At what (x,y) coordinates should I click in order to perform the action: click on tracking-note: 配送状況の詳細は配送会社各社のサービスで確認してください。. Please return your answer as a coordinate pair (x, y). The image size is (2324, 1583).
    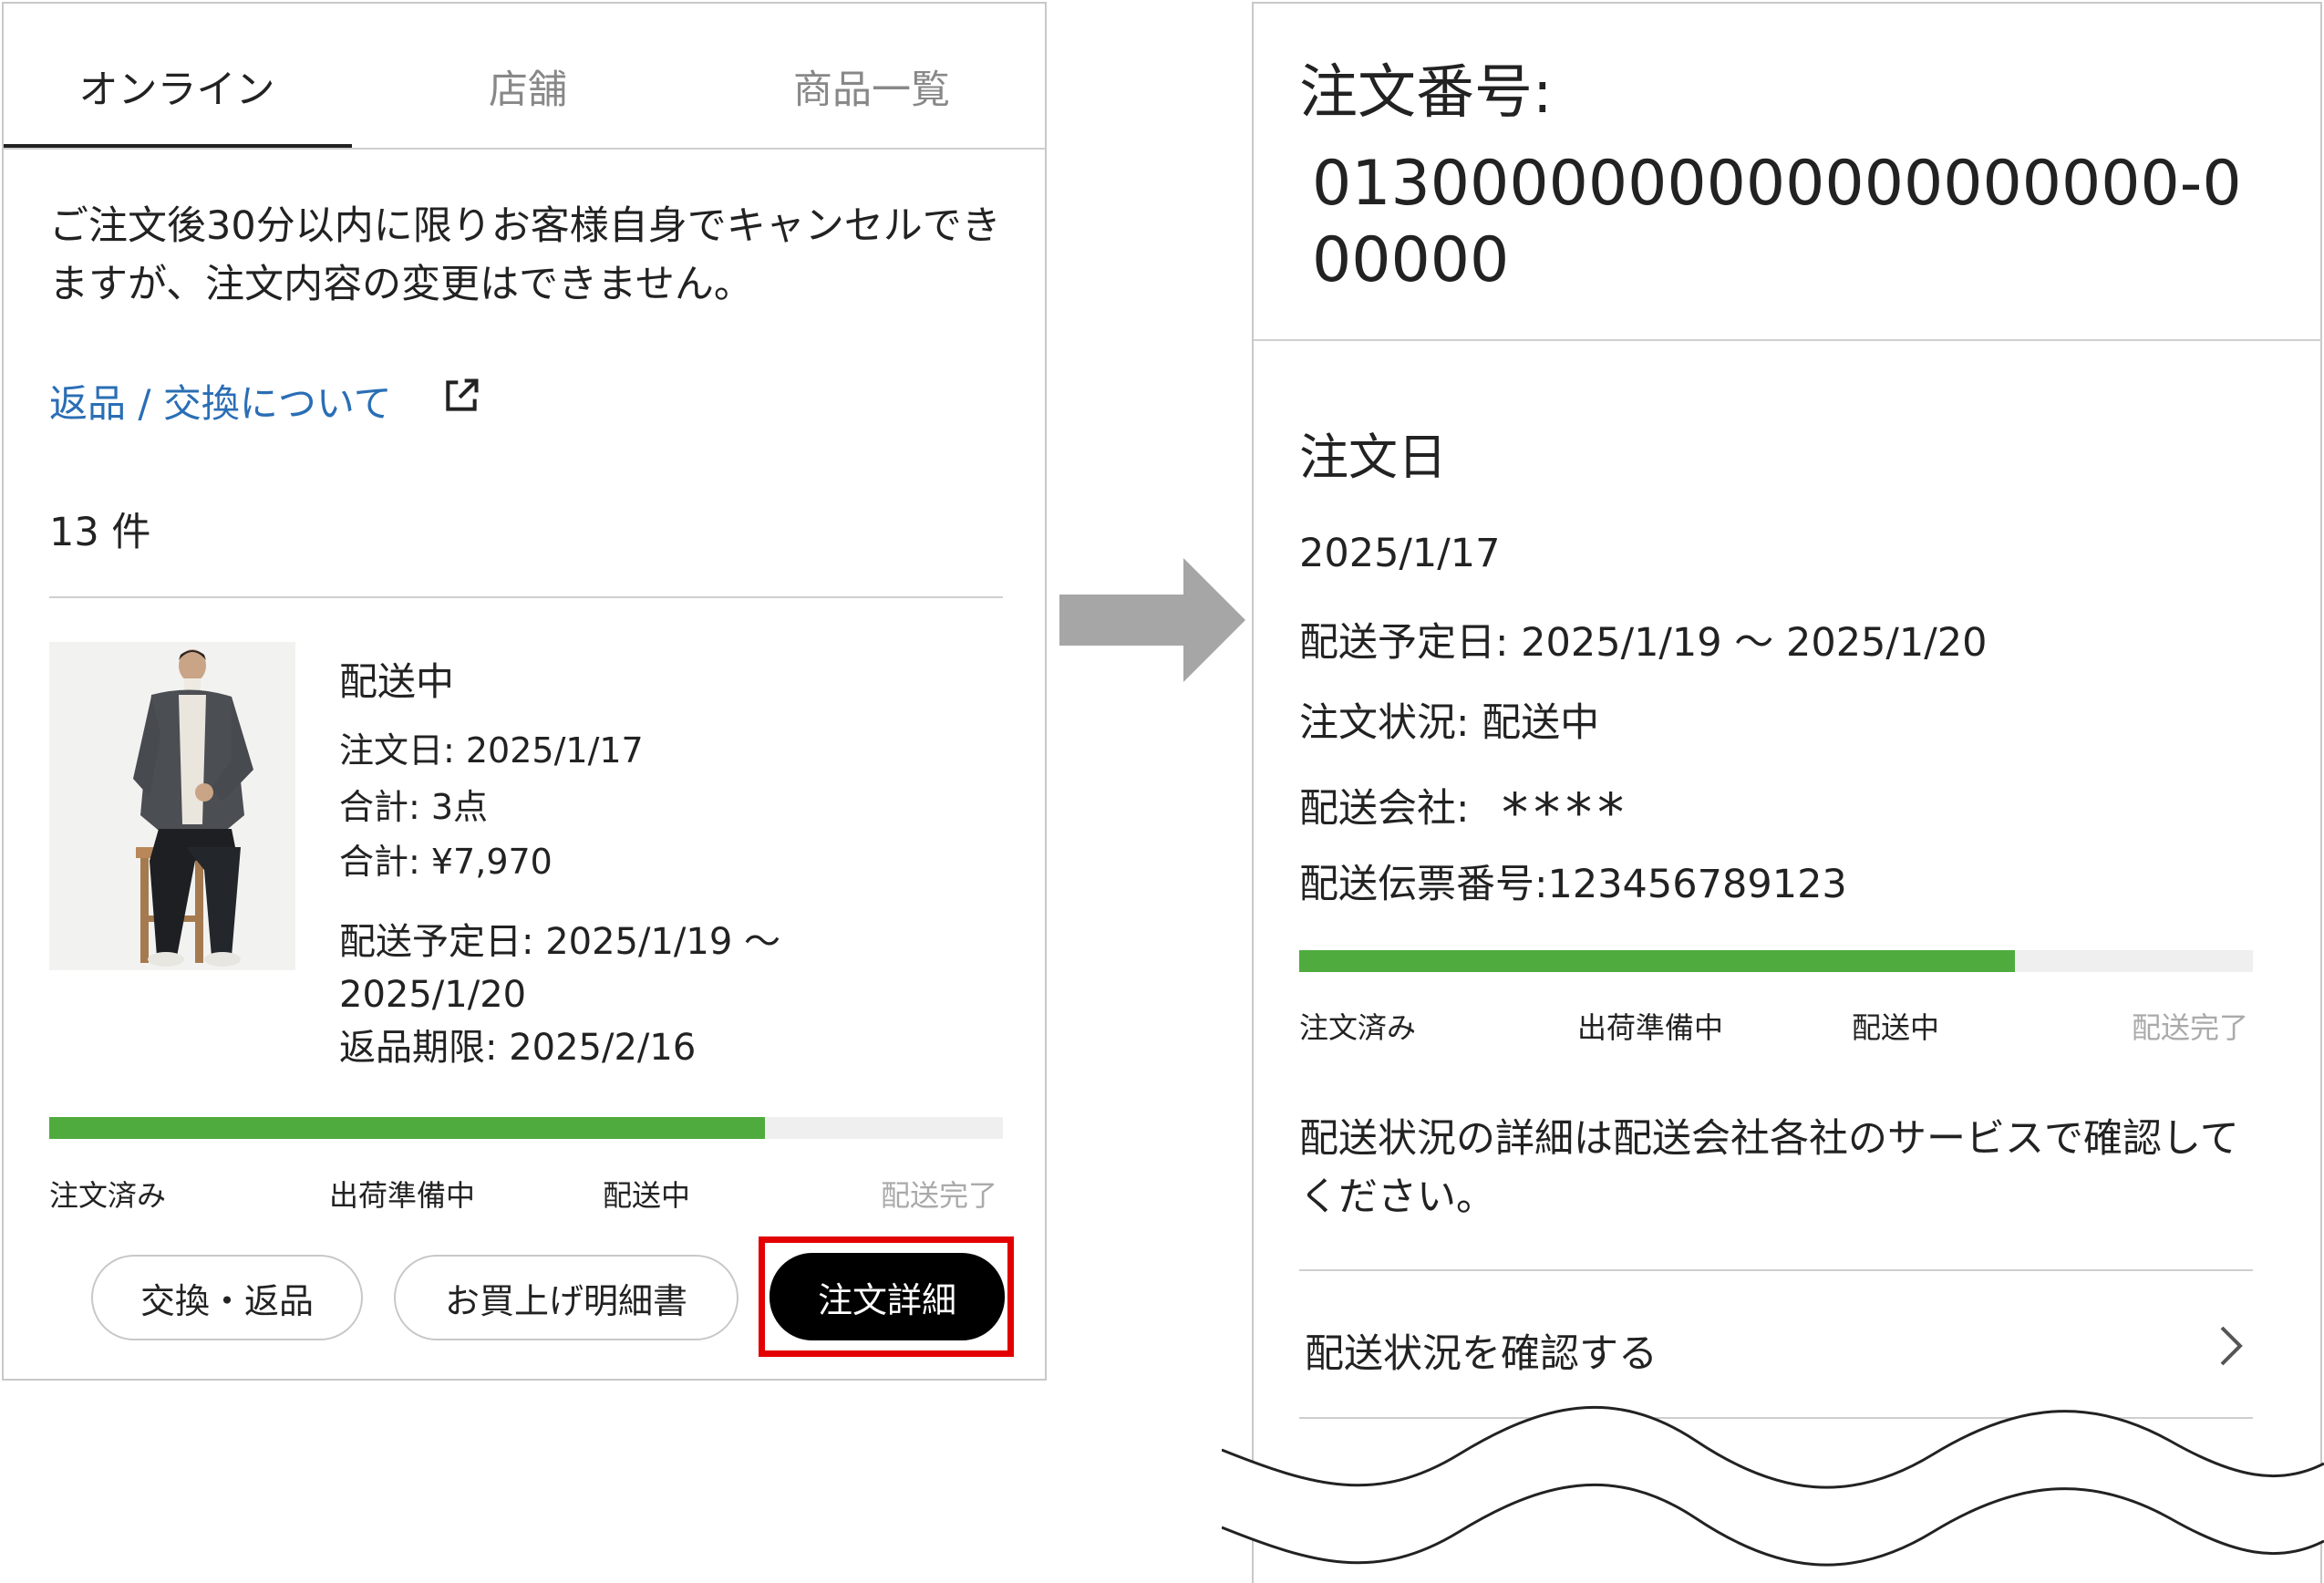
    Looking at the image, I should click on (1769, 1168).